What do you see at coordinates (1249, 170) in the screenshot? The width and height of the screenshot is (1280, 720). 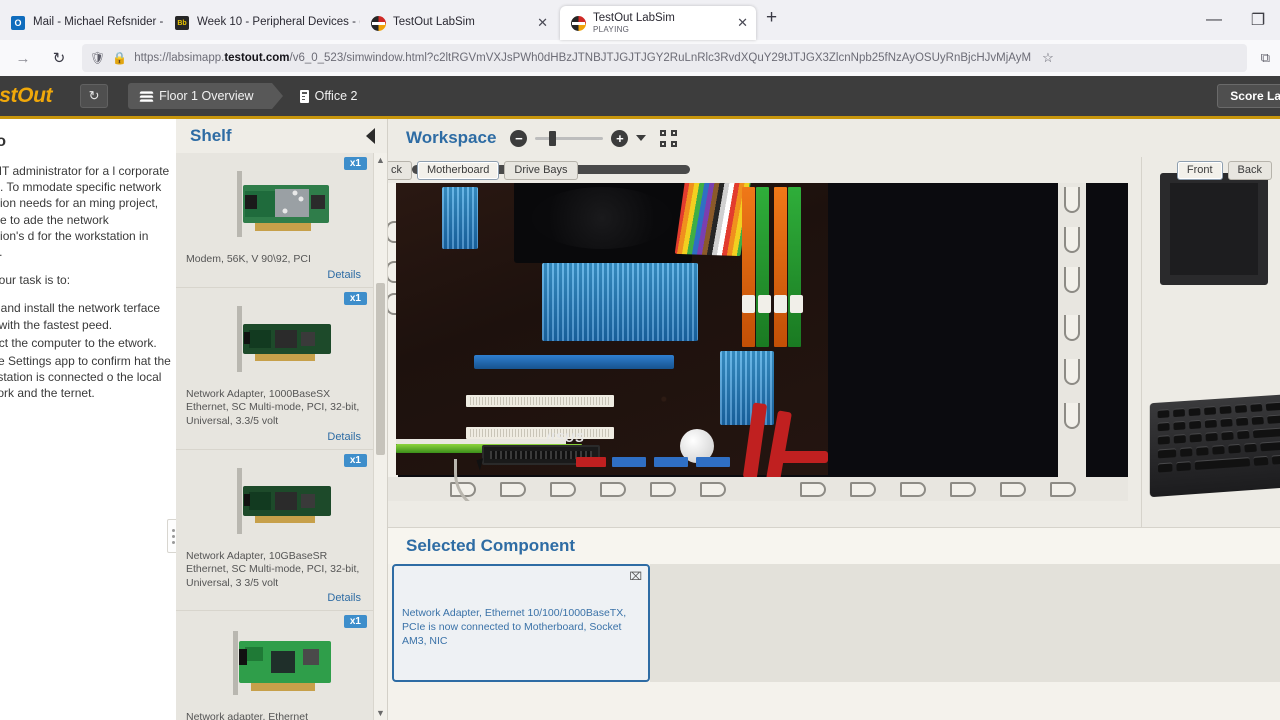 I see `tab-back: Back` at bounding box center [1249, 170].